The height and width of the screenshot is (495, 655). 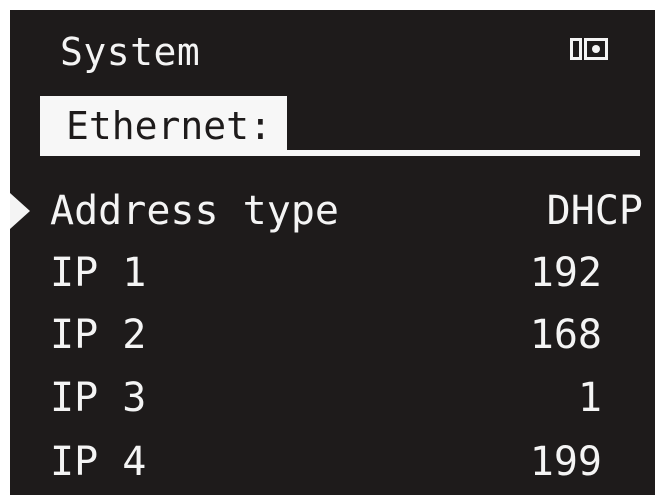 What do you see at coordinates (20, 211) in the screenshot?
I see `selection-pointer-icon` at bounding box center [20, 211].